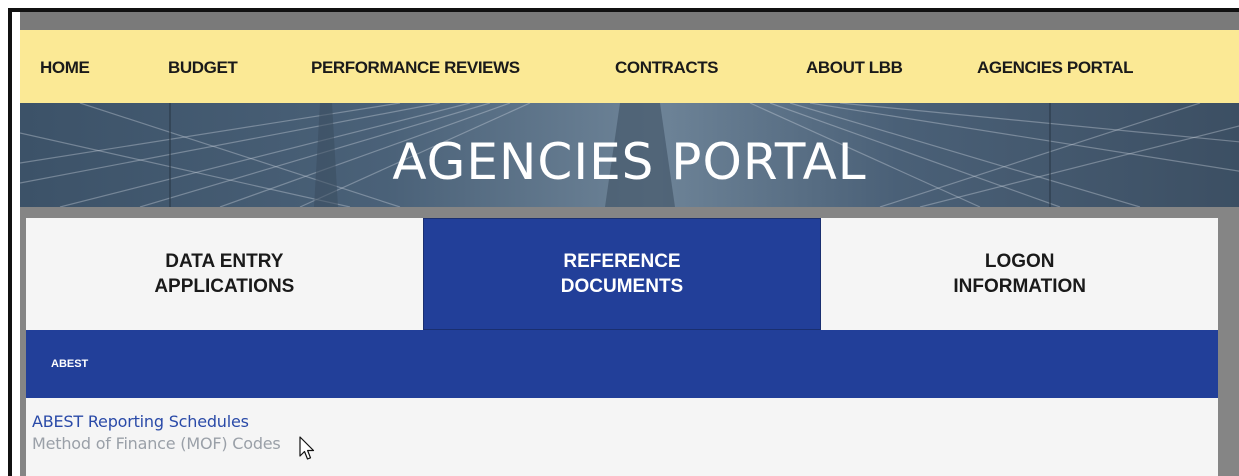 Image resolution: width=1239 pixels, height=476 pixels. I want to click on tab-logon-information: LOGON INFORMATION, so click(1020, 274).